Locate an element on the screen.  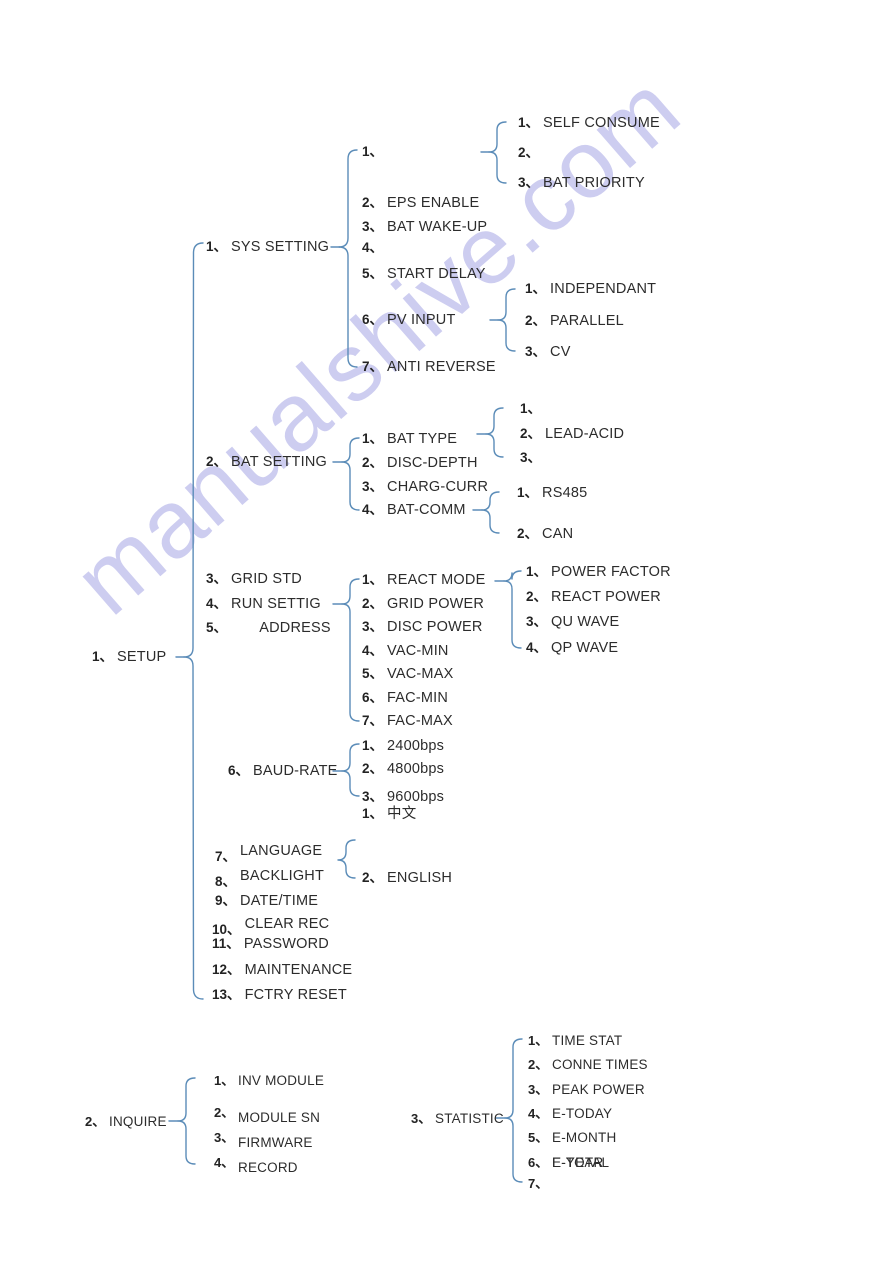
node-sys-setting: 1、 SYS SETTING is located at coordinates (267, 247).